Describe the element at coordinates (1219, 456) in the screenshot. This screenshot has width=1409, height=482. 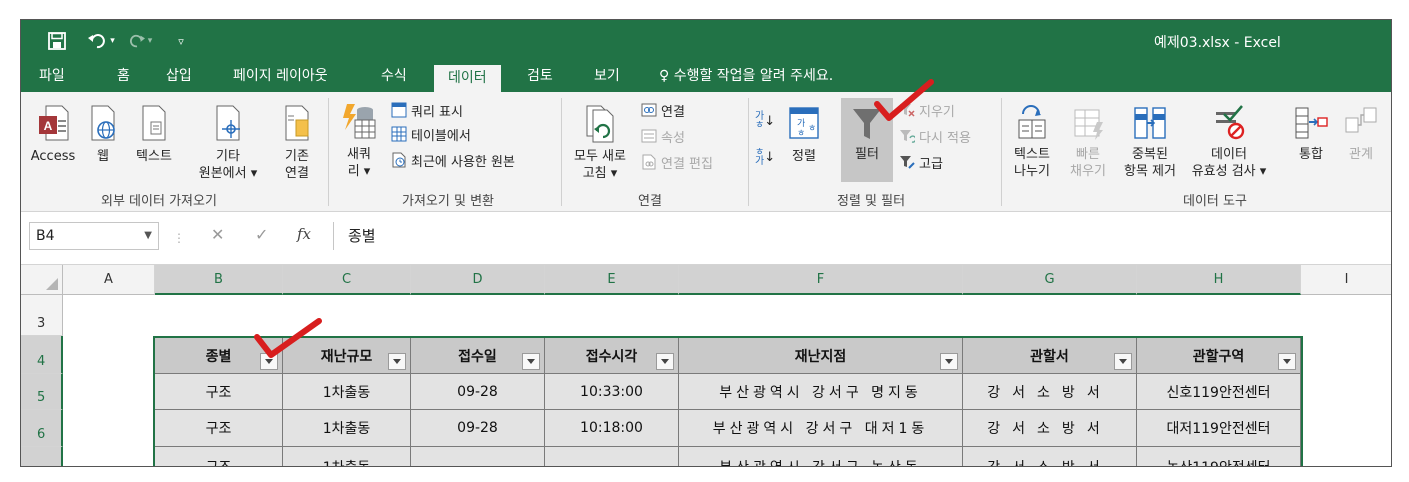
I see `table-cell: 녹산119안전센터` at that location.